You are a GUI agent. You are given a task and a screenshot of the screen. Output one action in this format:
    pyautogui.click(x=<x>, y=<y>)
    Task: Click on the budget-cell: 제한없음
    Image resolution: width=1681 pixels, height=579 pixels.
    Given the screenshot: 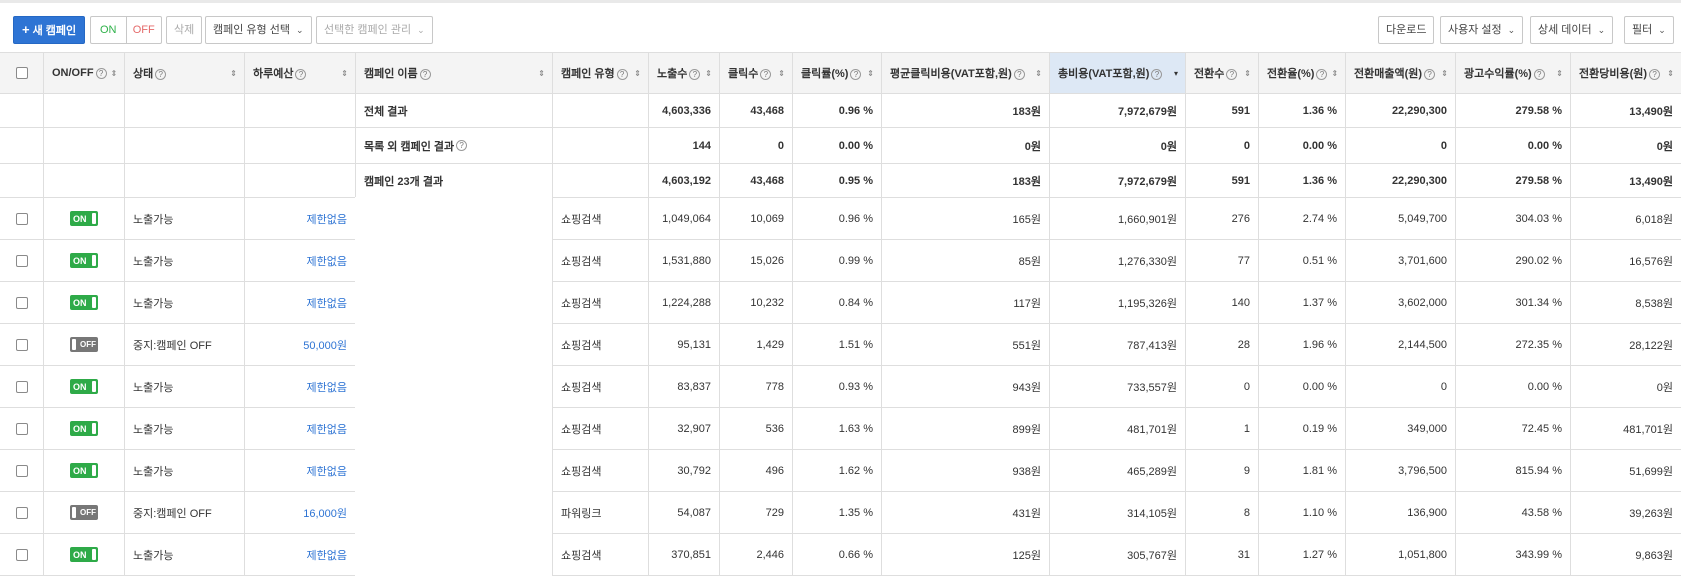 What is the action you would take?
    pyautogui.click(x=299, y=260)
    